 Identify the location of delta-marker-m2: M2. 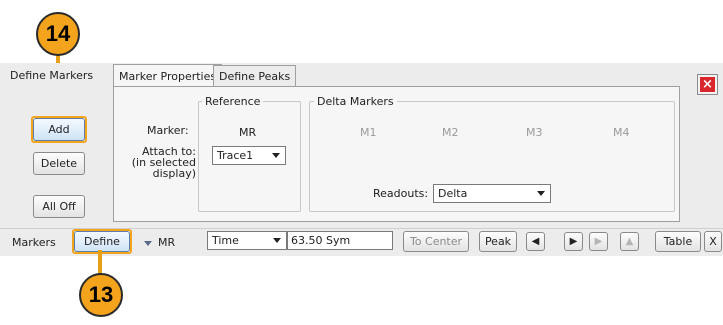
(450, 132).